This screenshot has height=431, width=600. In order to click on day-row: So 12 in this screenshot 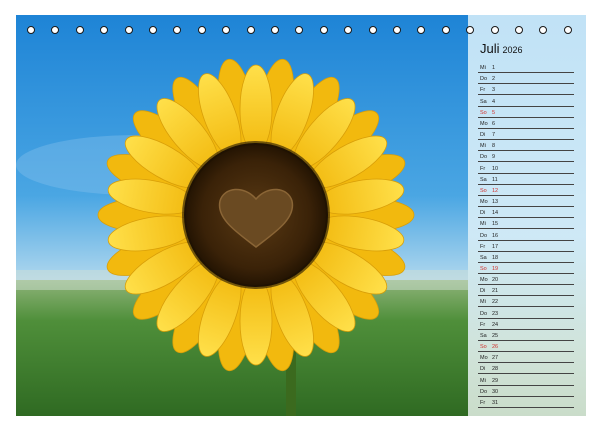, I will do `click(526, 190)`.